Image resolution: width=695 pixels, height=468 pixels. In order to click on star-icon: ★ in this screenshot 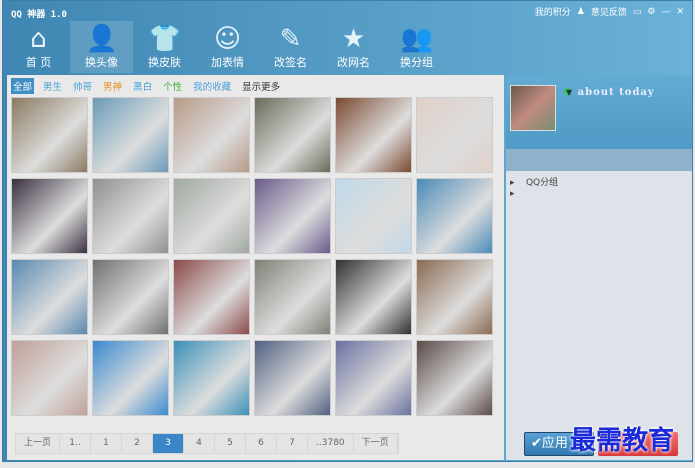, I will do `click(353, 39)`.